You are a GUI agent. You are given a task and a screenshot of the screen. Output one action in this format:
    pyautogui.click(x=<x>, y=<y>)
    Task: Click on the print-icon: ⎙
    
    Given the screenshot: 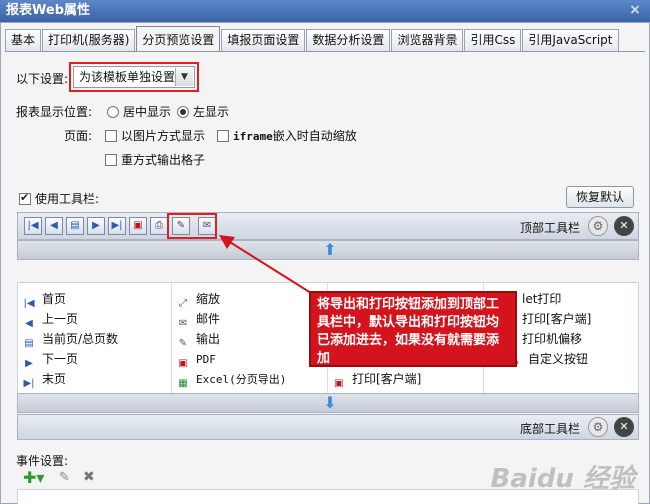 What is the action you would take?
    pyautogui.click(x=159, y=226)
    